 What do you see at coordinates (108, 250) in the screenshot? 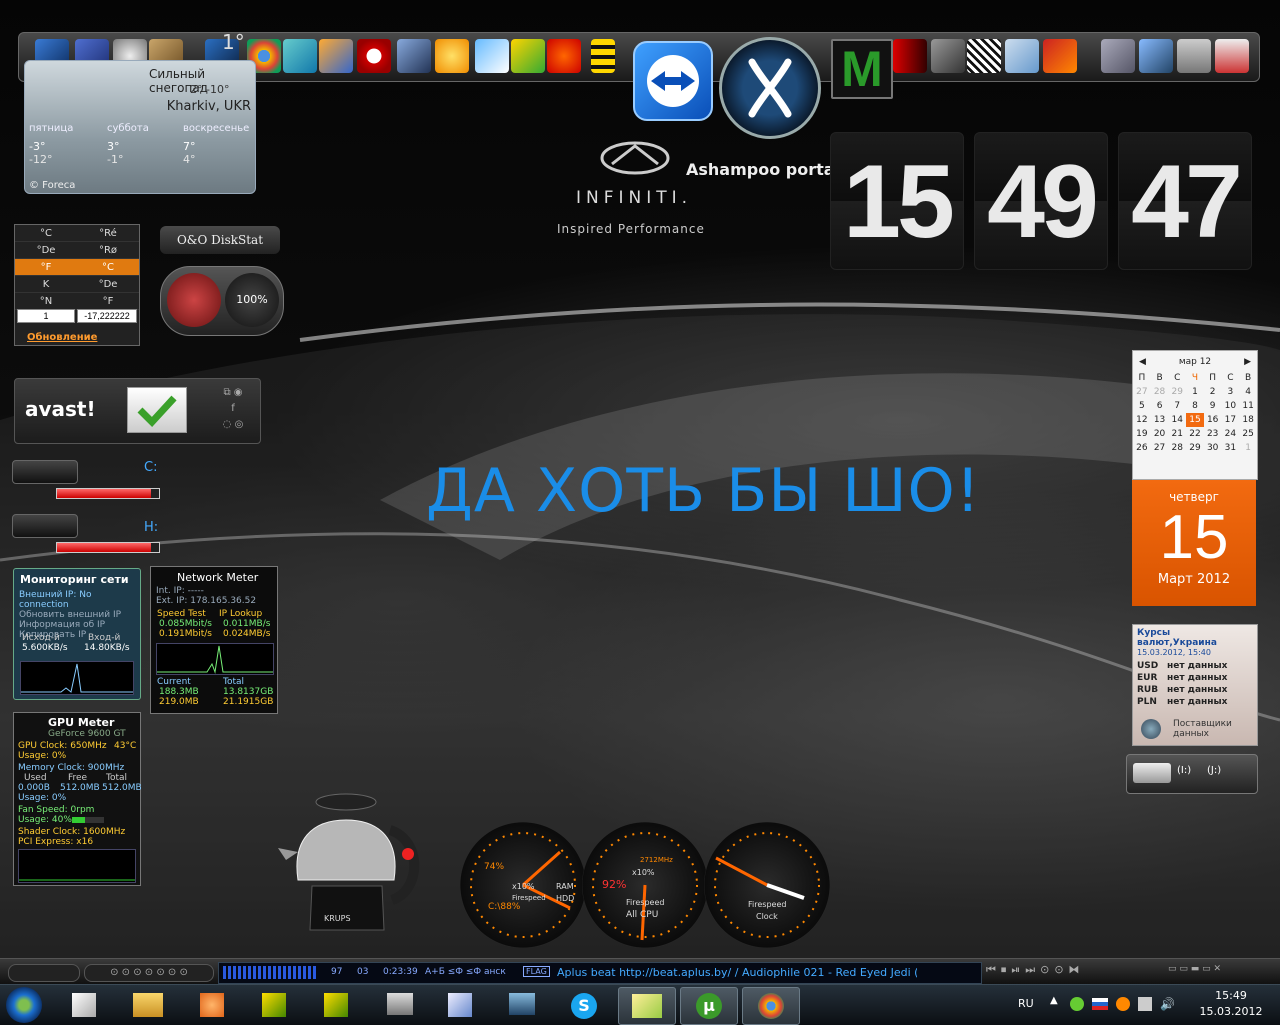
I see `converter-unit: °Rø` at bounding box center [108, 250].